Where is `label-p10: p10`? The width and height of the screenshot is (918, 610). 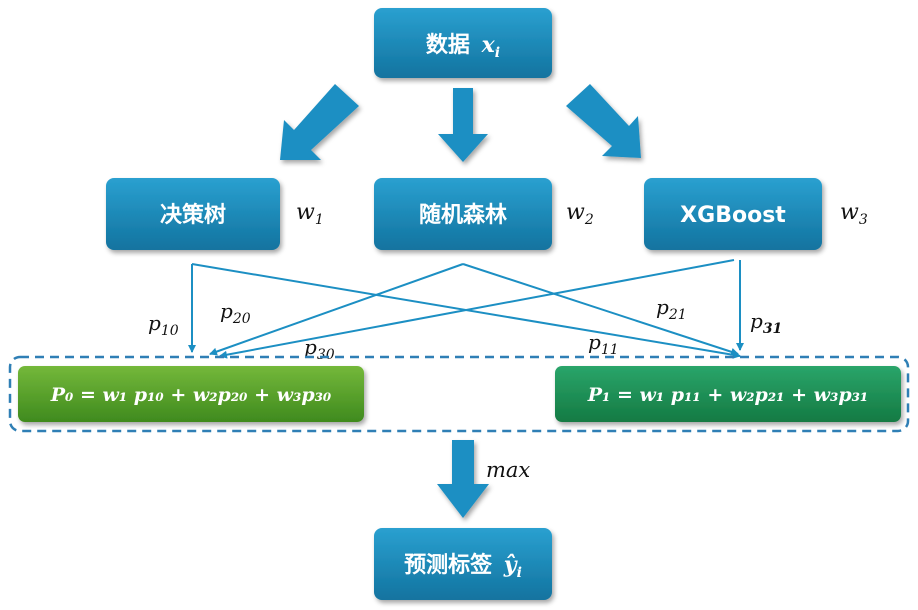
label-p10: p10 is located at coordinates (163, 325).